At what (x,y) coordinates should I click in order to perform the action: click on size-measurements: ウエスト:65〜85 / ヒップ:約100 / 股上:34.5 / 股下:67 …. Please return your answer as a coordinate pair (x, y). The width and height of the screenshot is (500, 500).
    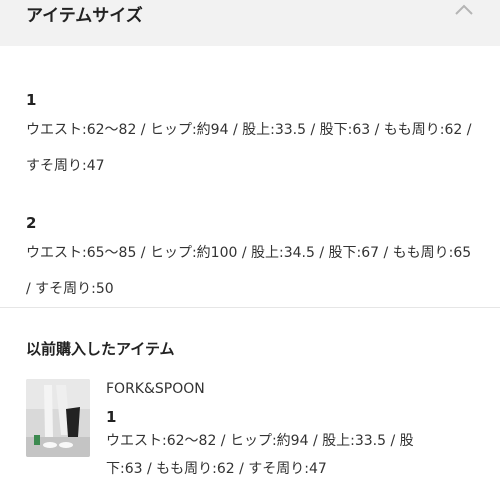
    Looking at the image, I should click on (249, 271).